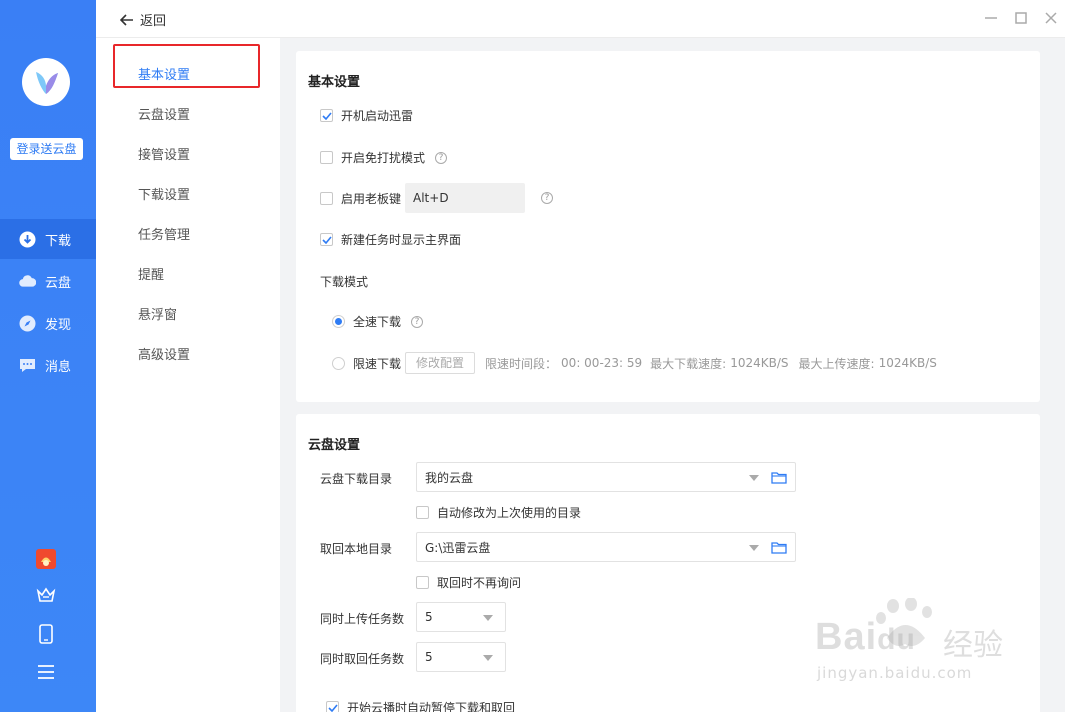 This screenshot has height=712, width=1065. Describe the element at coordinates (164, 233) in the screenshot. I see `menu-item-tasks: 任务管理` at that location.